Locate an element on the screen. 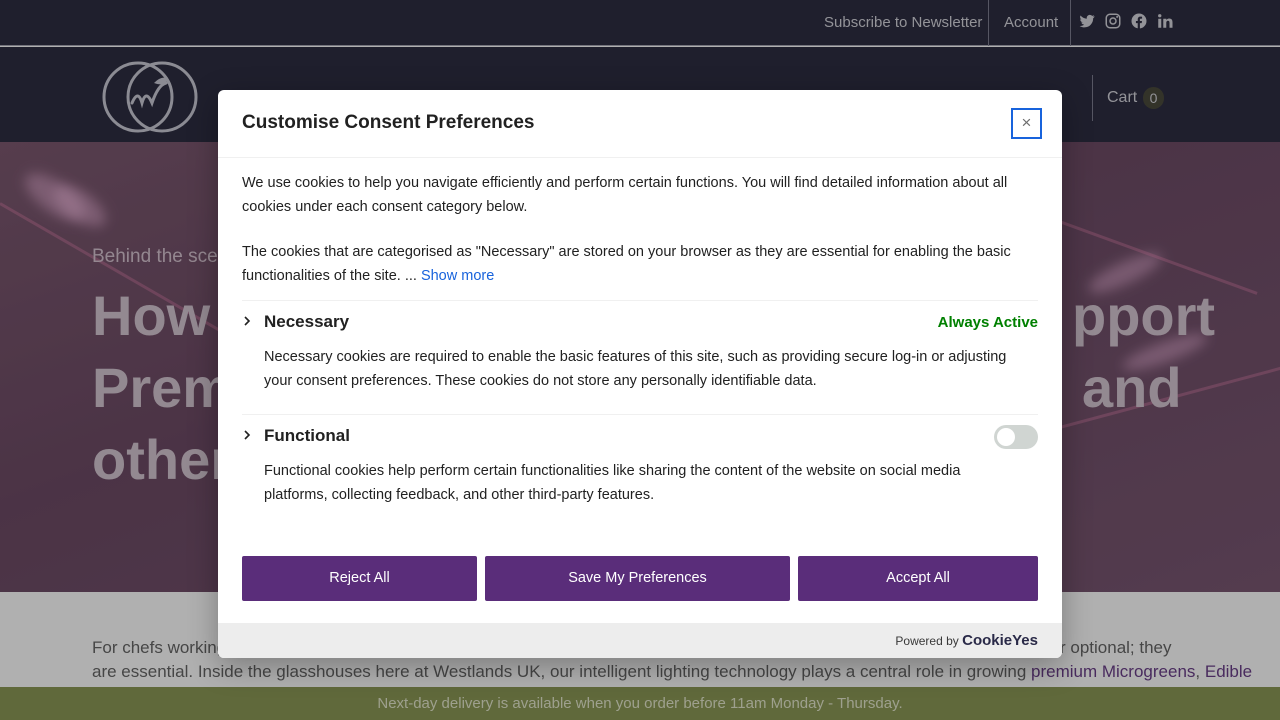 The width and height of the screenshot is (1280, 720). category-functional-title: Functional is located at coordinates (307, 436).